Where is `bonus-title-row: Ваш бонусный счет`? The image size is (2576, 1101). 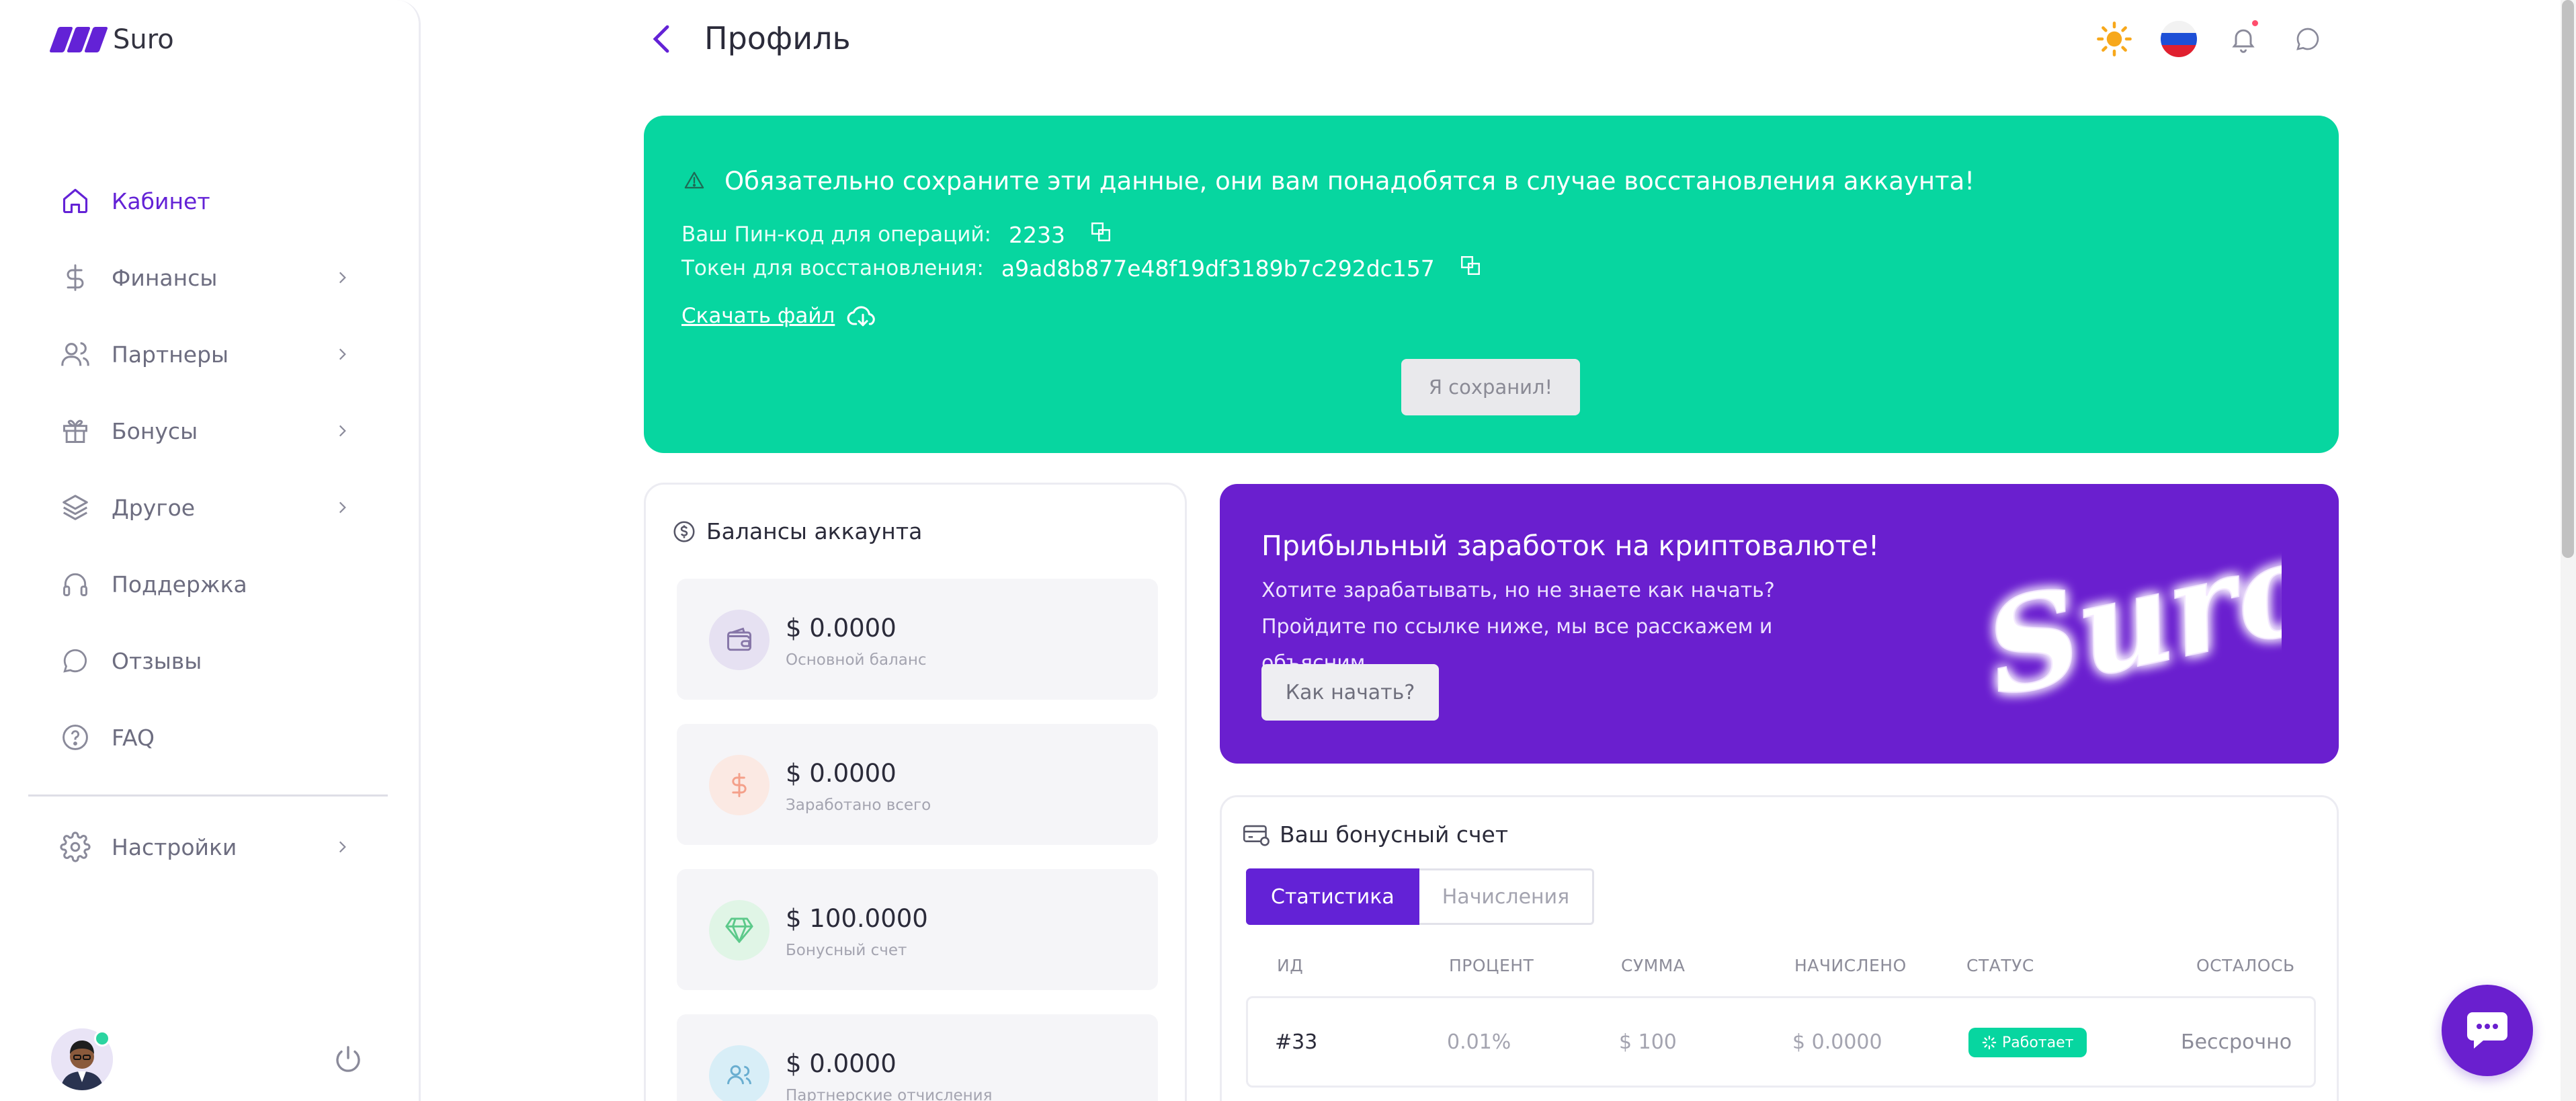 bonus-title-row: Ваш бонусный счет is located at coordinates (1375, 834).